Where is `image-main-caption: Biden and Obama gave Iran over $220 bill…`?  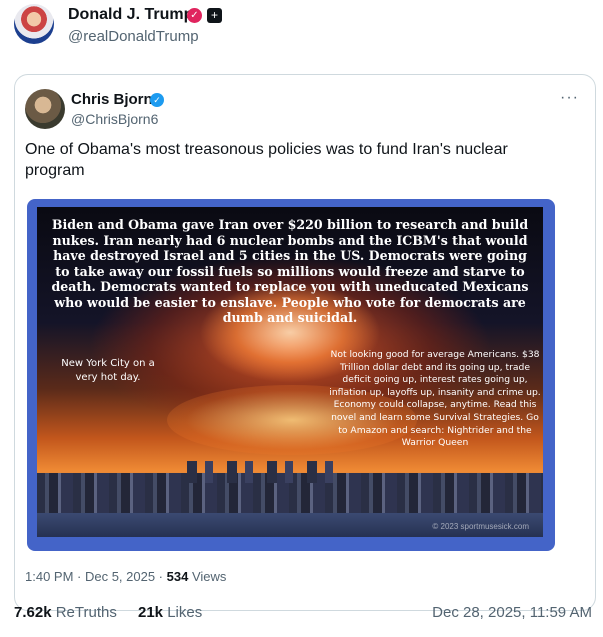
image-main-caption: Biden and Obama gave Iran over $220 bill… is located at coordinates (290, 271).